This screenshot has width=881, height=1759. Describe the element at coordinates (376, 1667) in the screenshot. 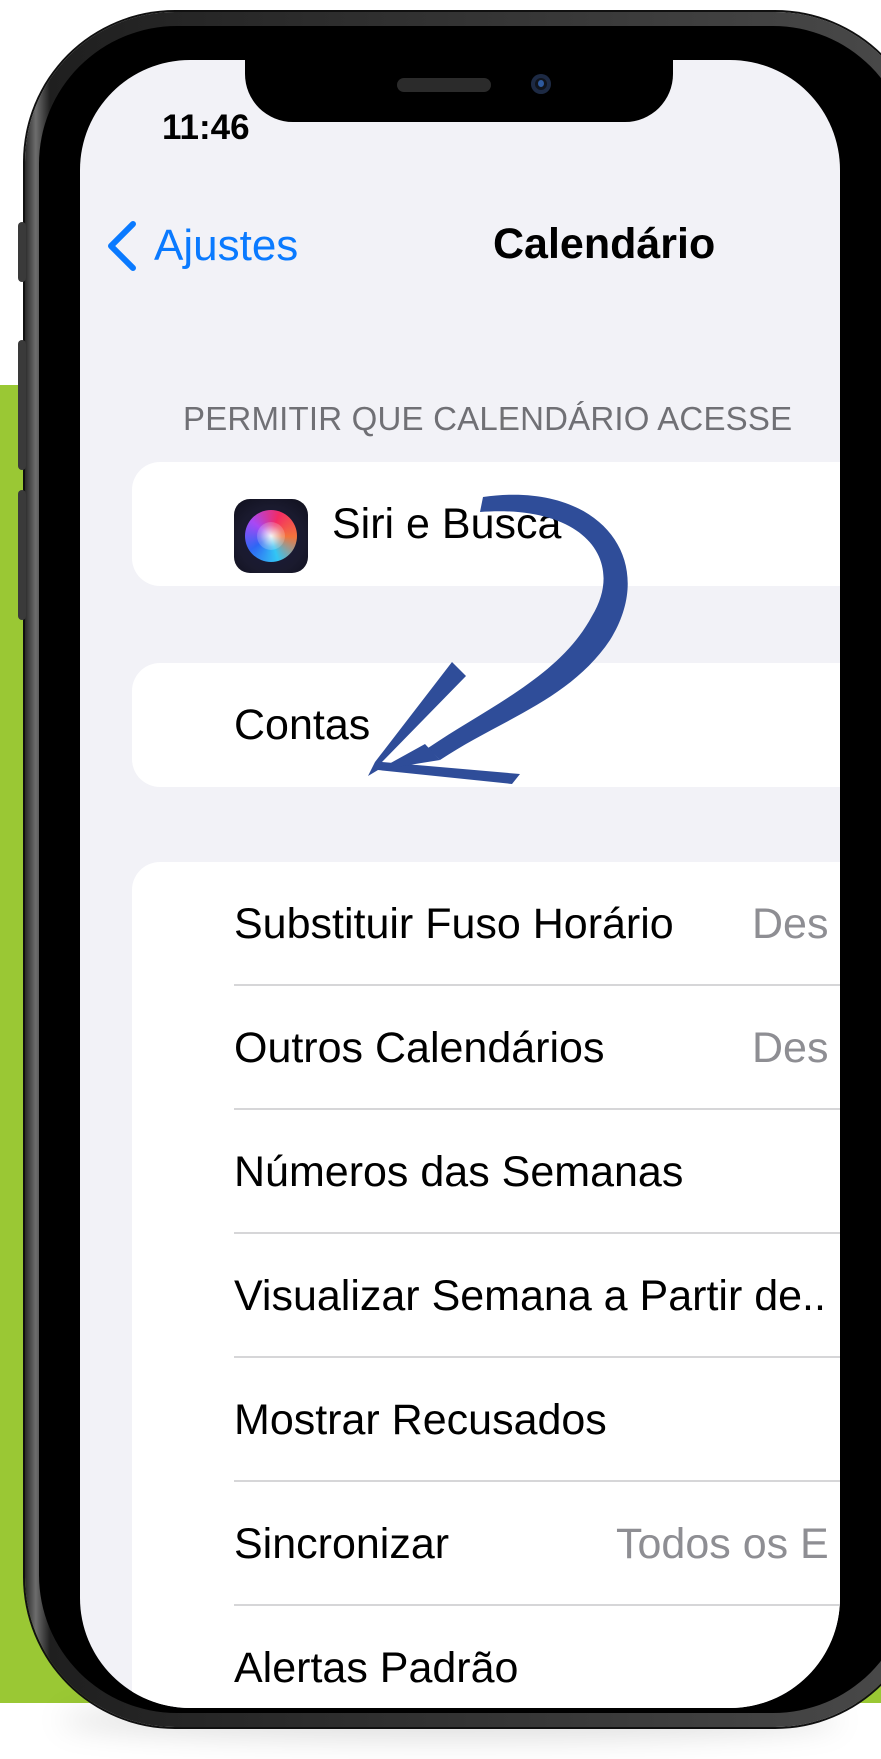

I see `row-label: Alertas Padrão` at that location.